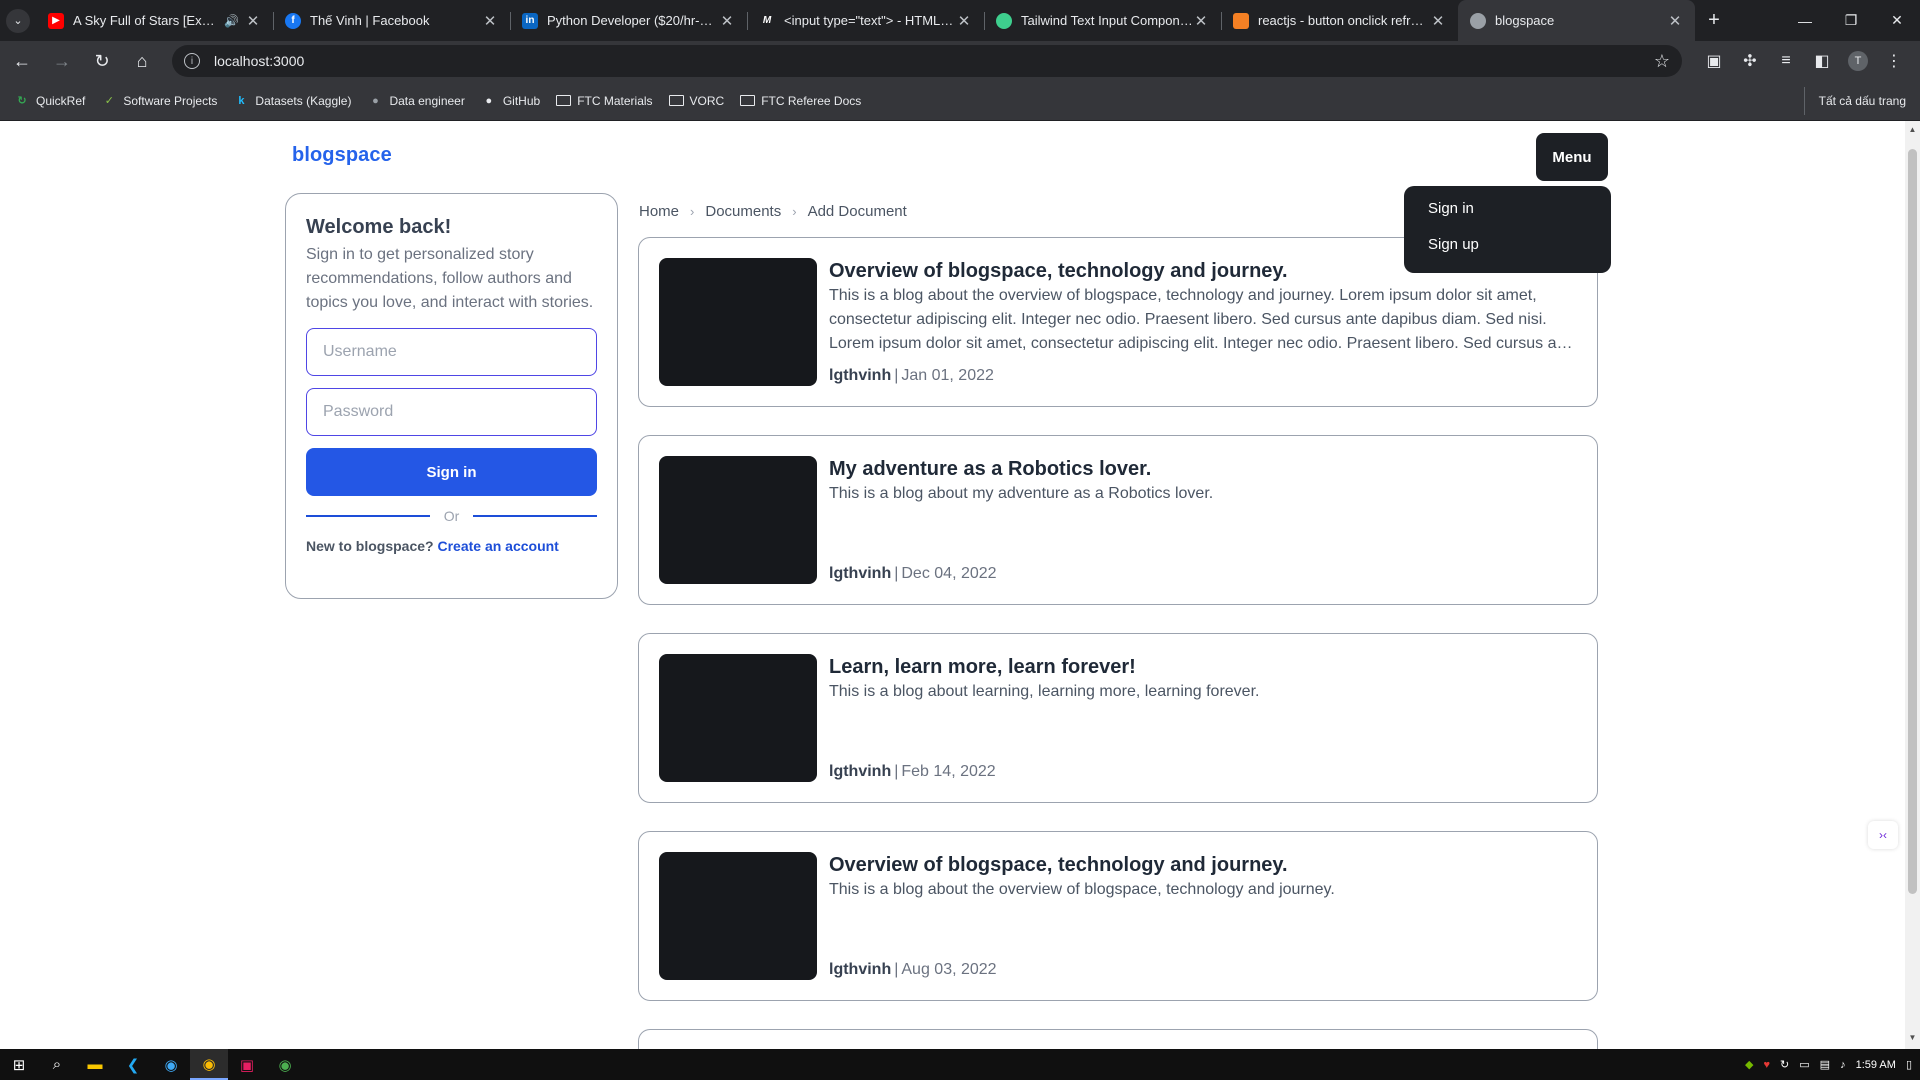 Image resolution: width=1920 pixels, height=1080 pixels. What do you see at coordinates (1102, 20) in the screenshot?
I see `browser-tab: Tailwind Text Input Component ✕` at bounding box center [1102, 20].